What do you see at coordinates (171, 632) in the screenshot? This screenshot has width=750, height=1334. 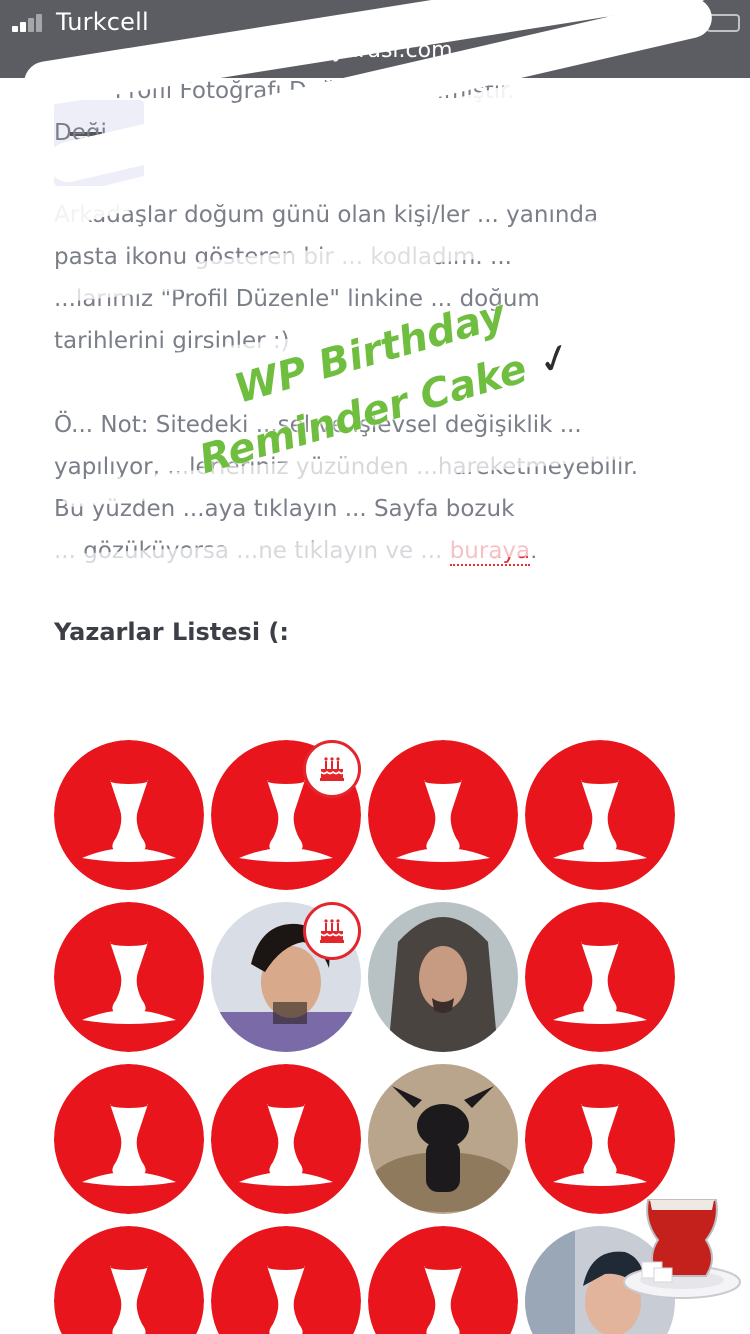 I see `authors-list-heading: Yazarlar Listesi (:` at bounding box center [171, 632].